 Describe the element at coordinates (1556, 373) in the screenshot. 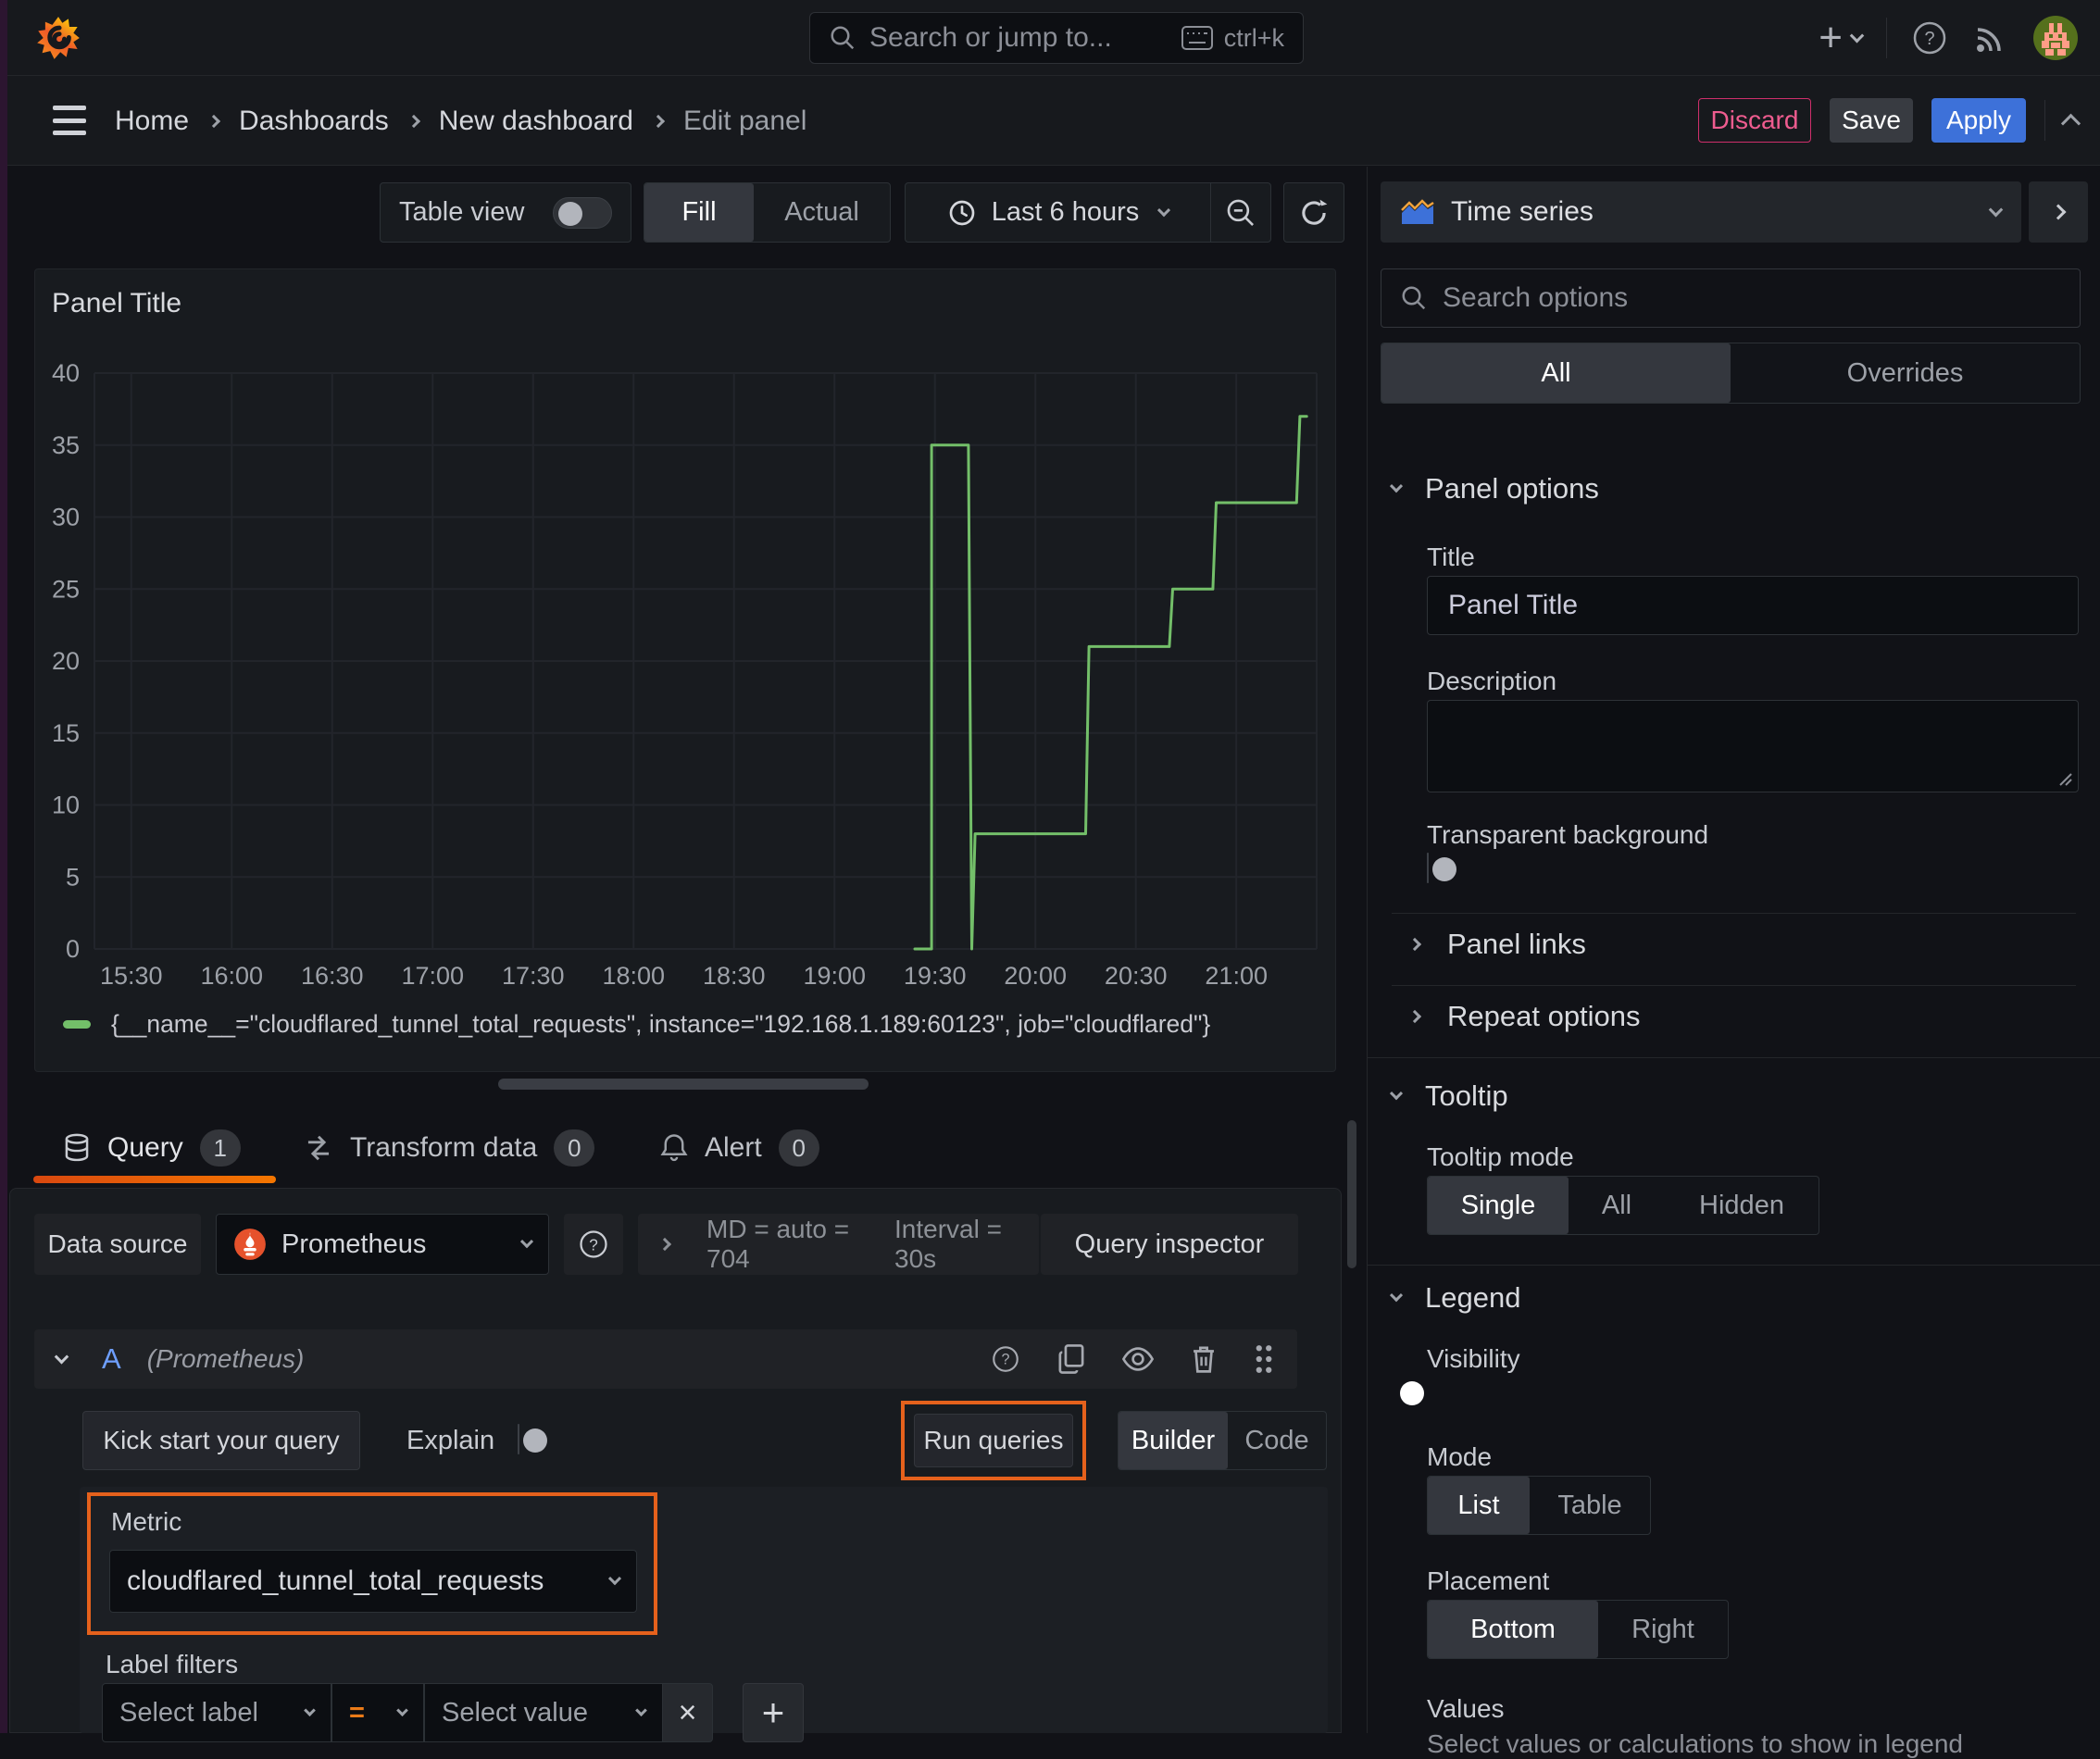

I see `tab-all: All` at that location.